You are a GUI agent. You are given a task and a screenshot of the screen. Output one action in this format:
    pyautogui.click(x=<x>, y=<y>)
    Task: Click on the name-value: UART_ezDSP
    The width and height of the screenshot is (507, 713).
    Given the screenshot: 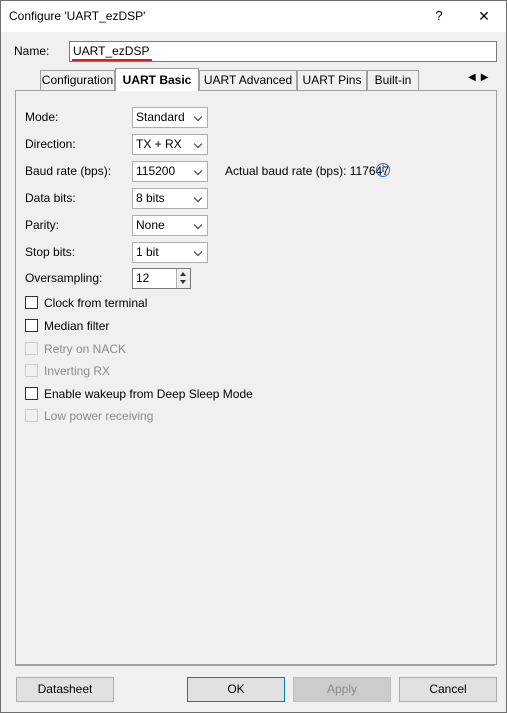 What is the action you would take?
    pyautogui.click(x=111, y=51)
    